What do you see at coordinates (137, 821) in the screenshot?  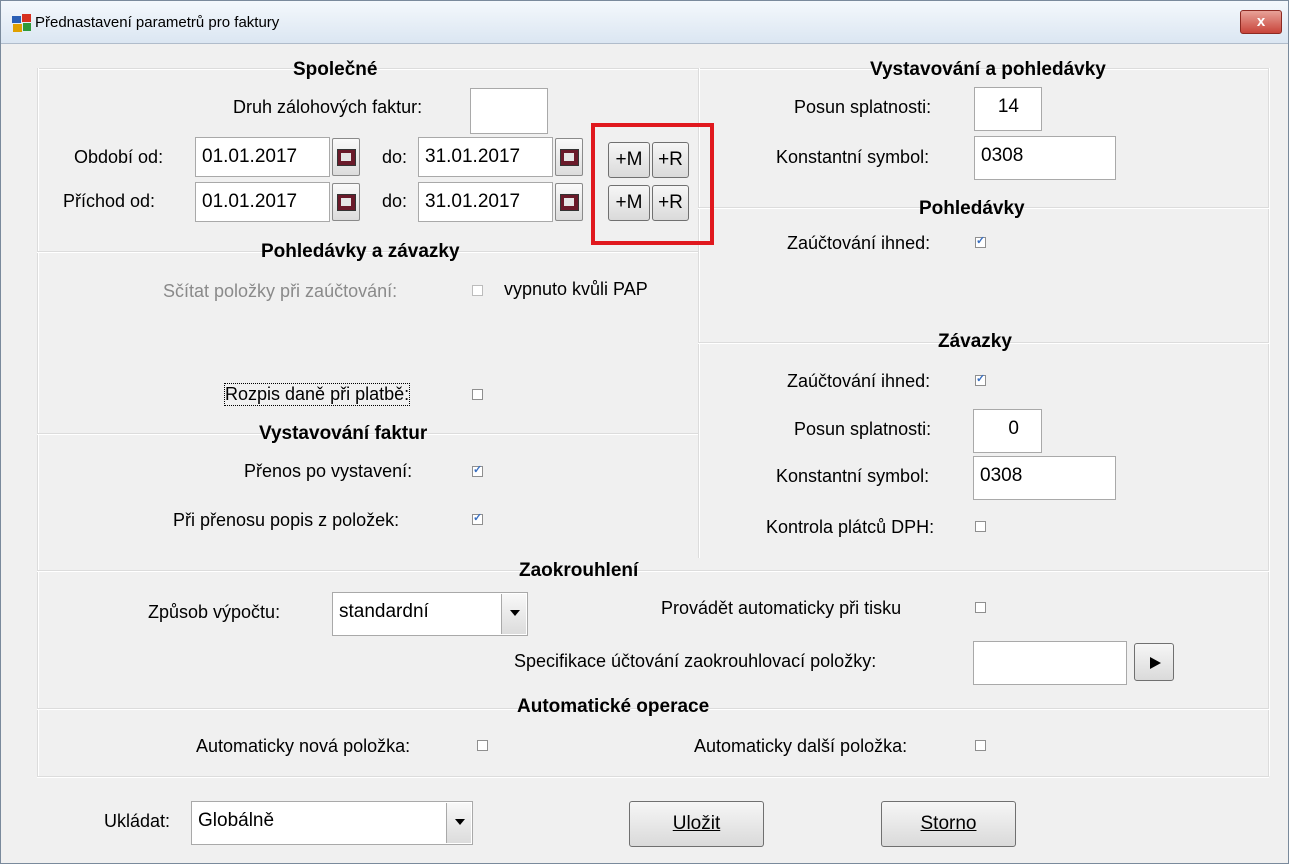 I see `ukladat-label: Ukládat:` at bounding box center [137, 821].